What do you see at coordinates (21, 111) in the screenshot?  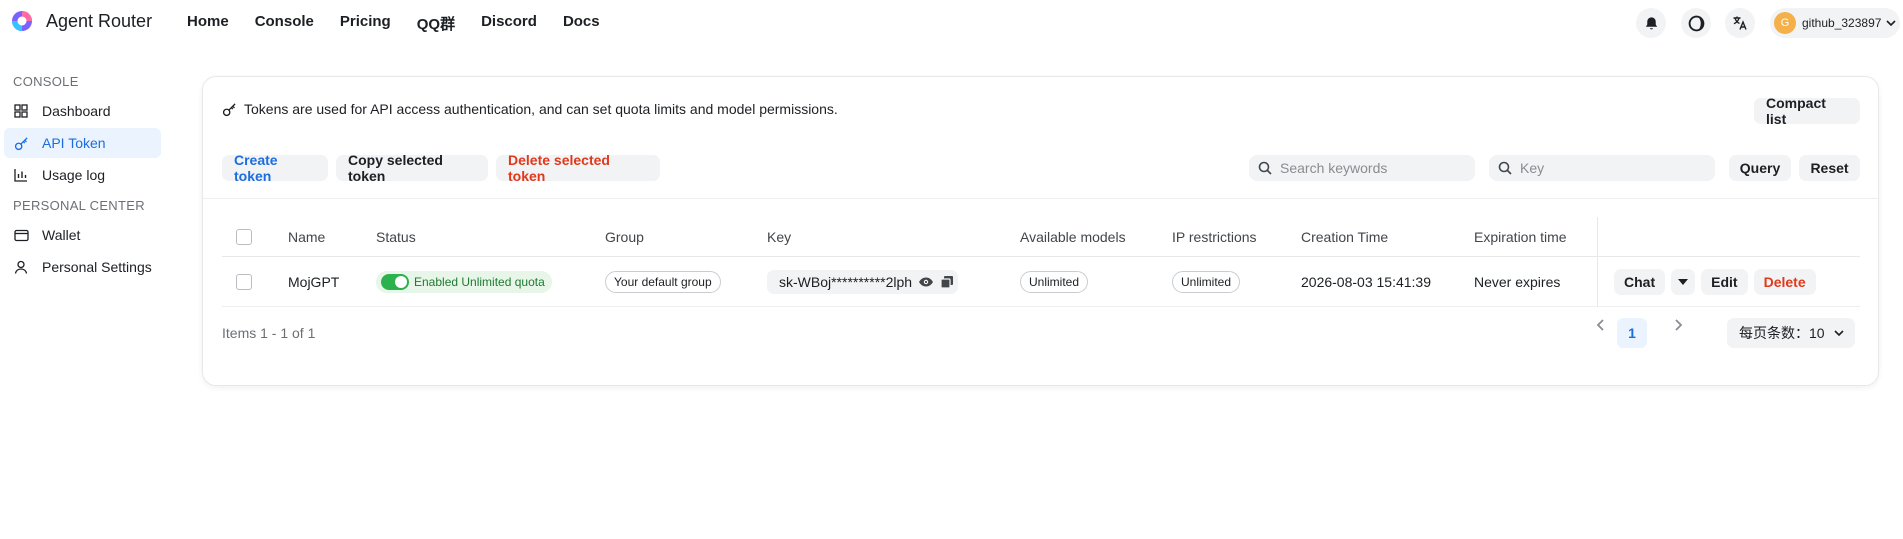 I see `dashboard-icon` at bounding box center [21, 111].